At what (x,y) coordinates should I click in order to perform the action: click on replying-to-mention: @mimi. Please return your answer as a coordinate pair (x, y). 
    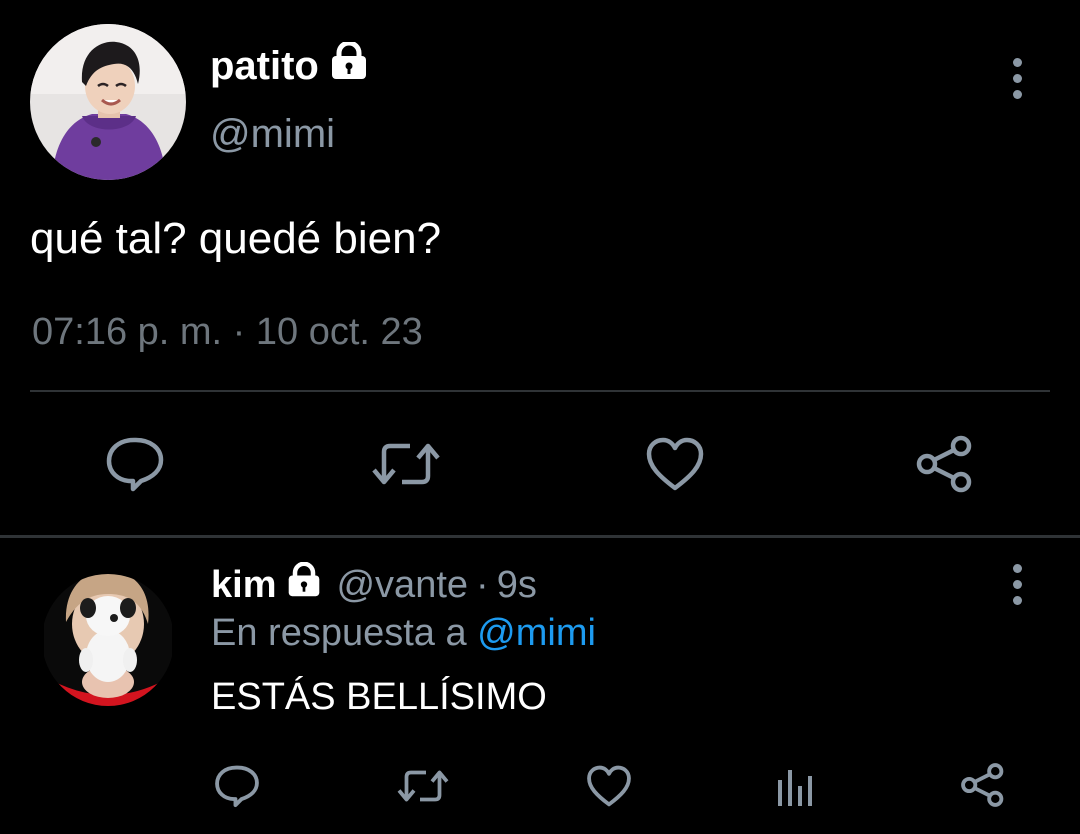
    Looking at the image, I should click on (536, 633).